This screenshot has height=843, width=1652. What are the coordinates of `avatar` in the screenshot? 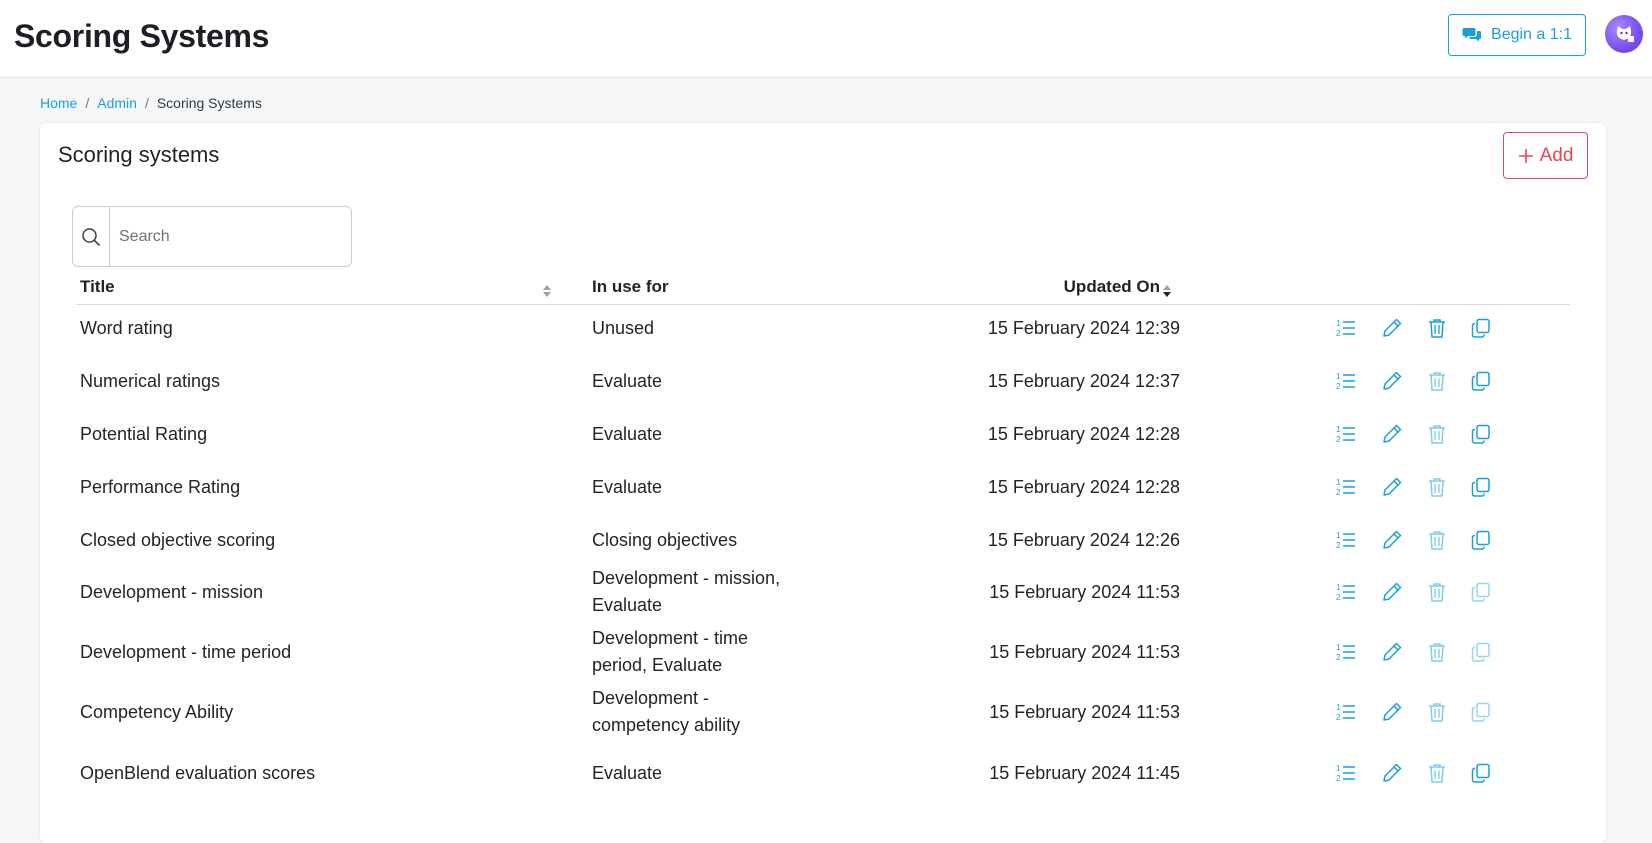 It's located at (1624, 34).